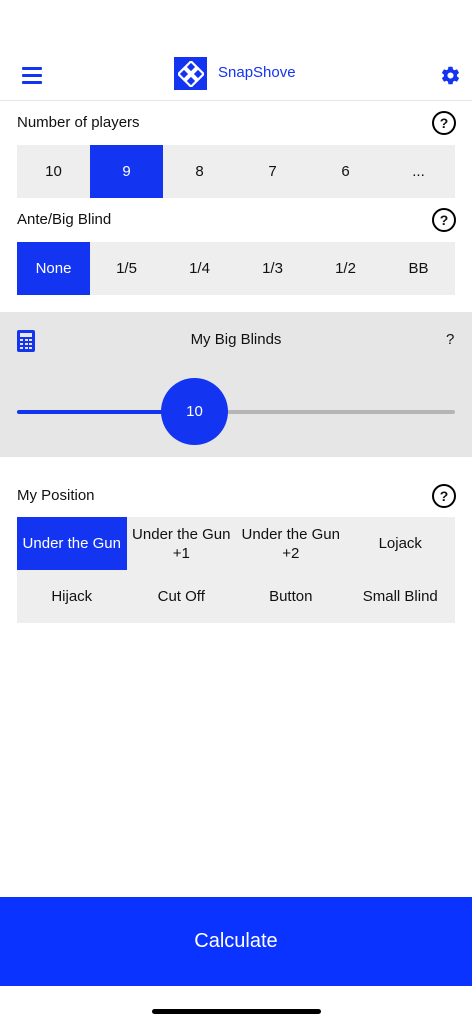  I want to click on big-blinds-panel: My Big Blinds ? 10, so click(236, 384).